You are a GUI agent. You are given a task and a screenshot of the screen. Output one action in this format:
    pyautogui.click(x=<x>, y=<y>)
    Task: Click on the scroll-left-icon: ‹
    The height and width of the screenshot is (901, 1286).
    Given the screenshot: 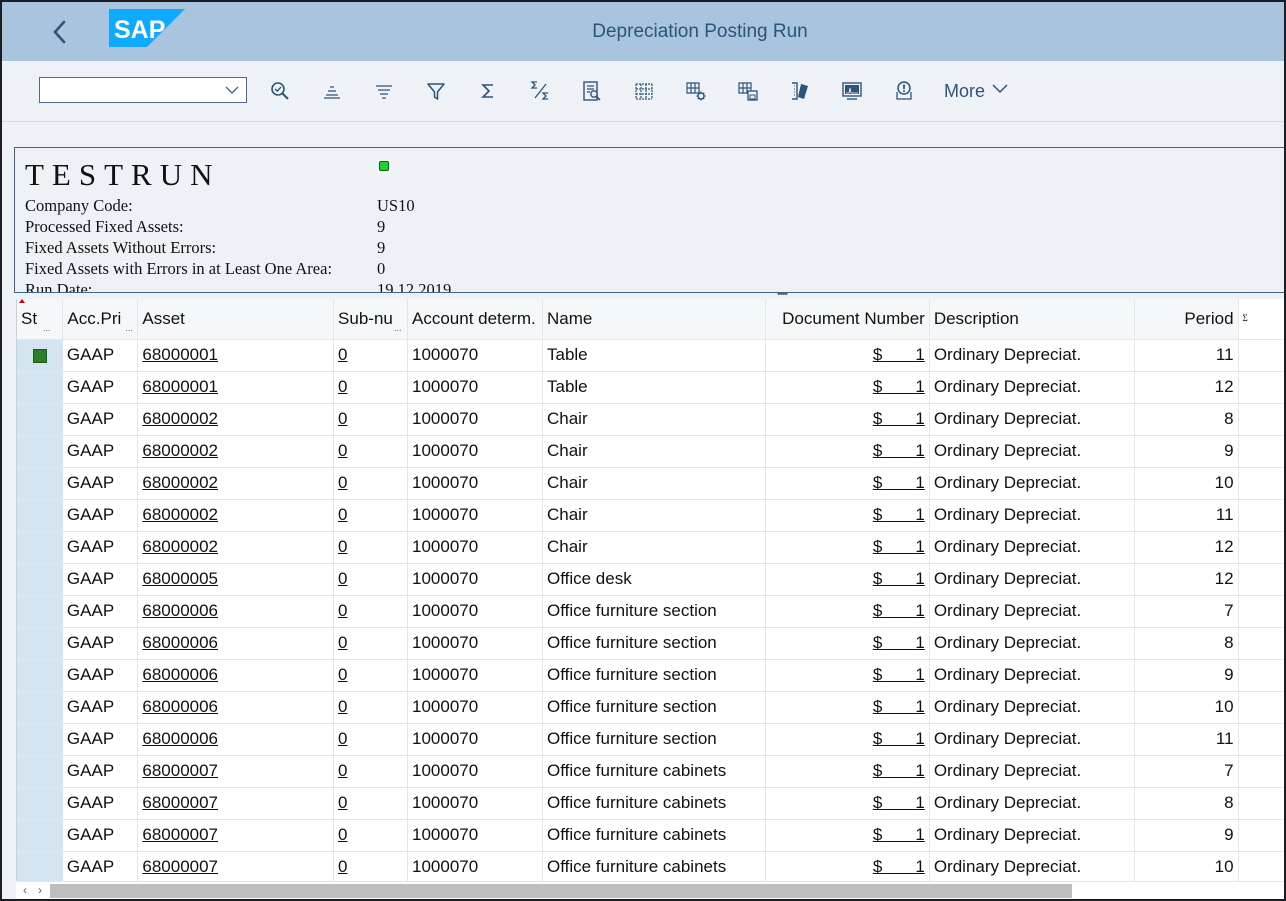 What is the action you would take?
    pyautogui.click(x=25, y=890)
    